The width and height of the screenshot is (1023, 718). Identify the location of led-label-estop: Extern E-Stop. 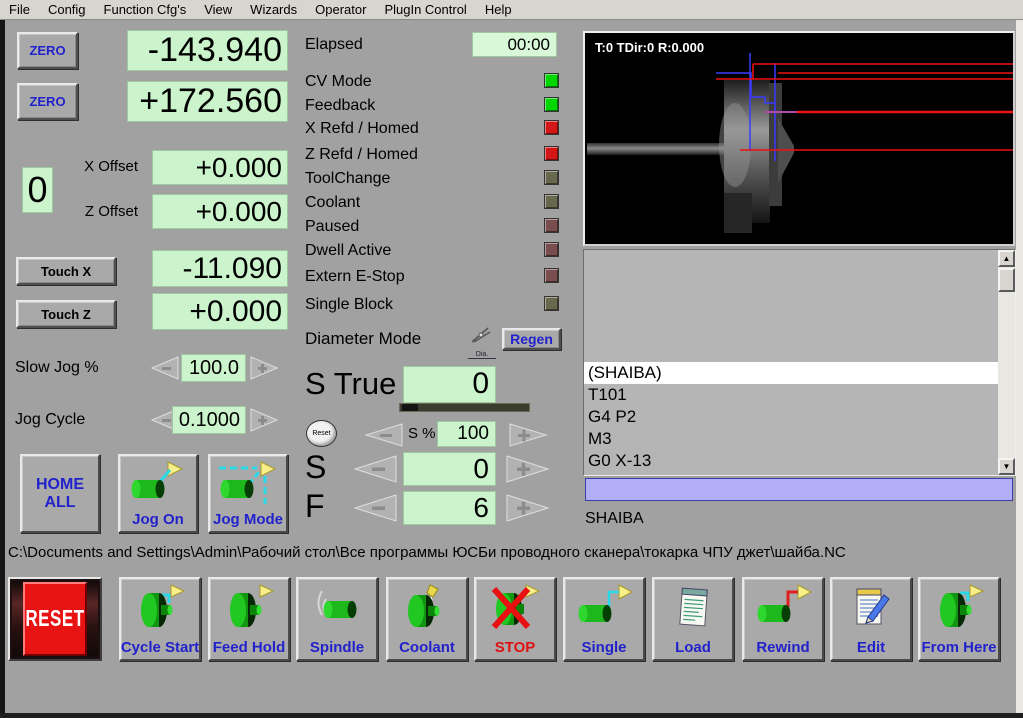
(355, 276).